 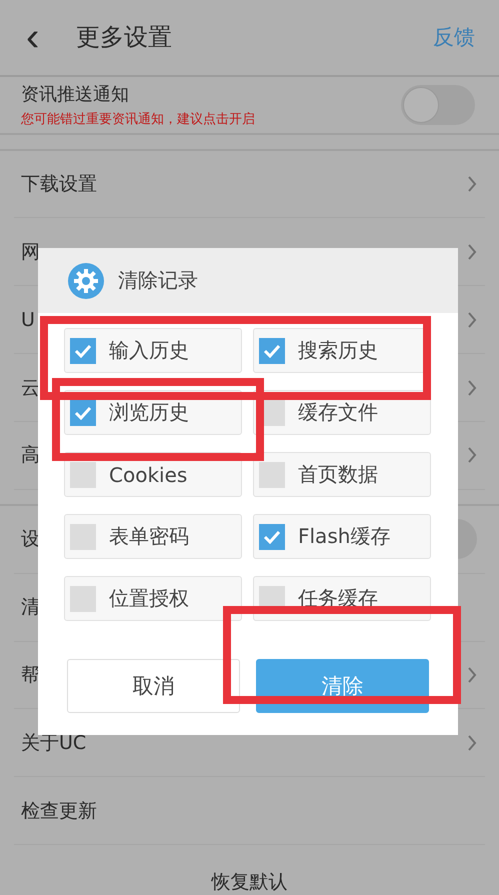 What do you see at coordinates (250, 882) in the screenshot?
I see `reset-button: 恢复默认` at bounding box center [250, 882].